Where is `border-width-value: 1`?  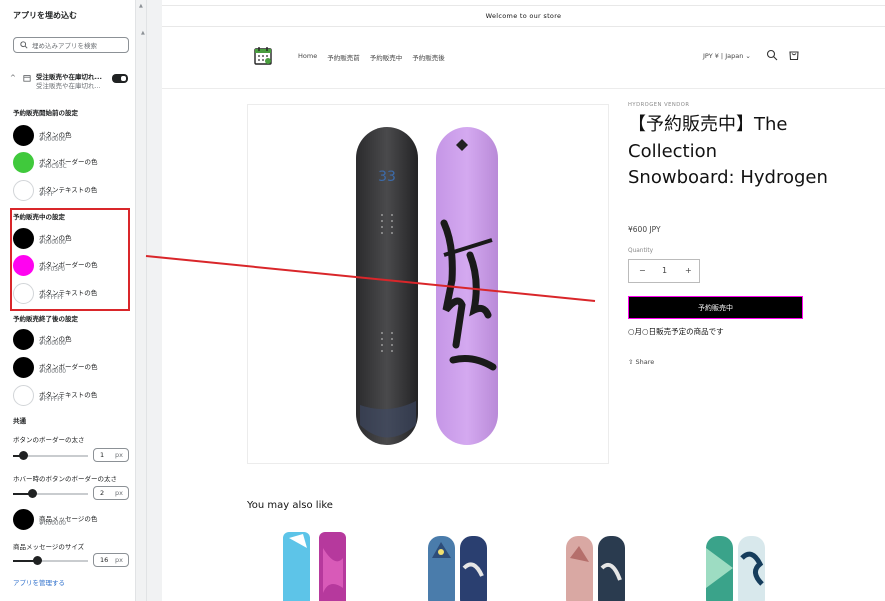 border-width-value: 1 is located at coordinates (102, 455).